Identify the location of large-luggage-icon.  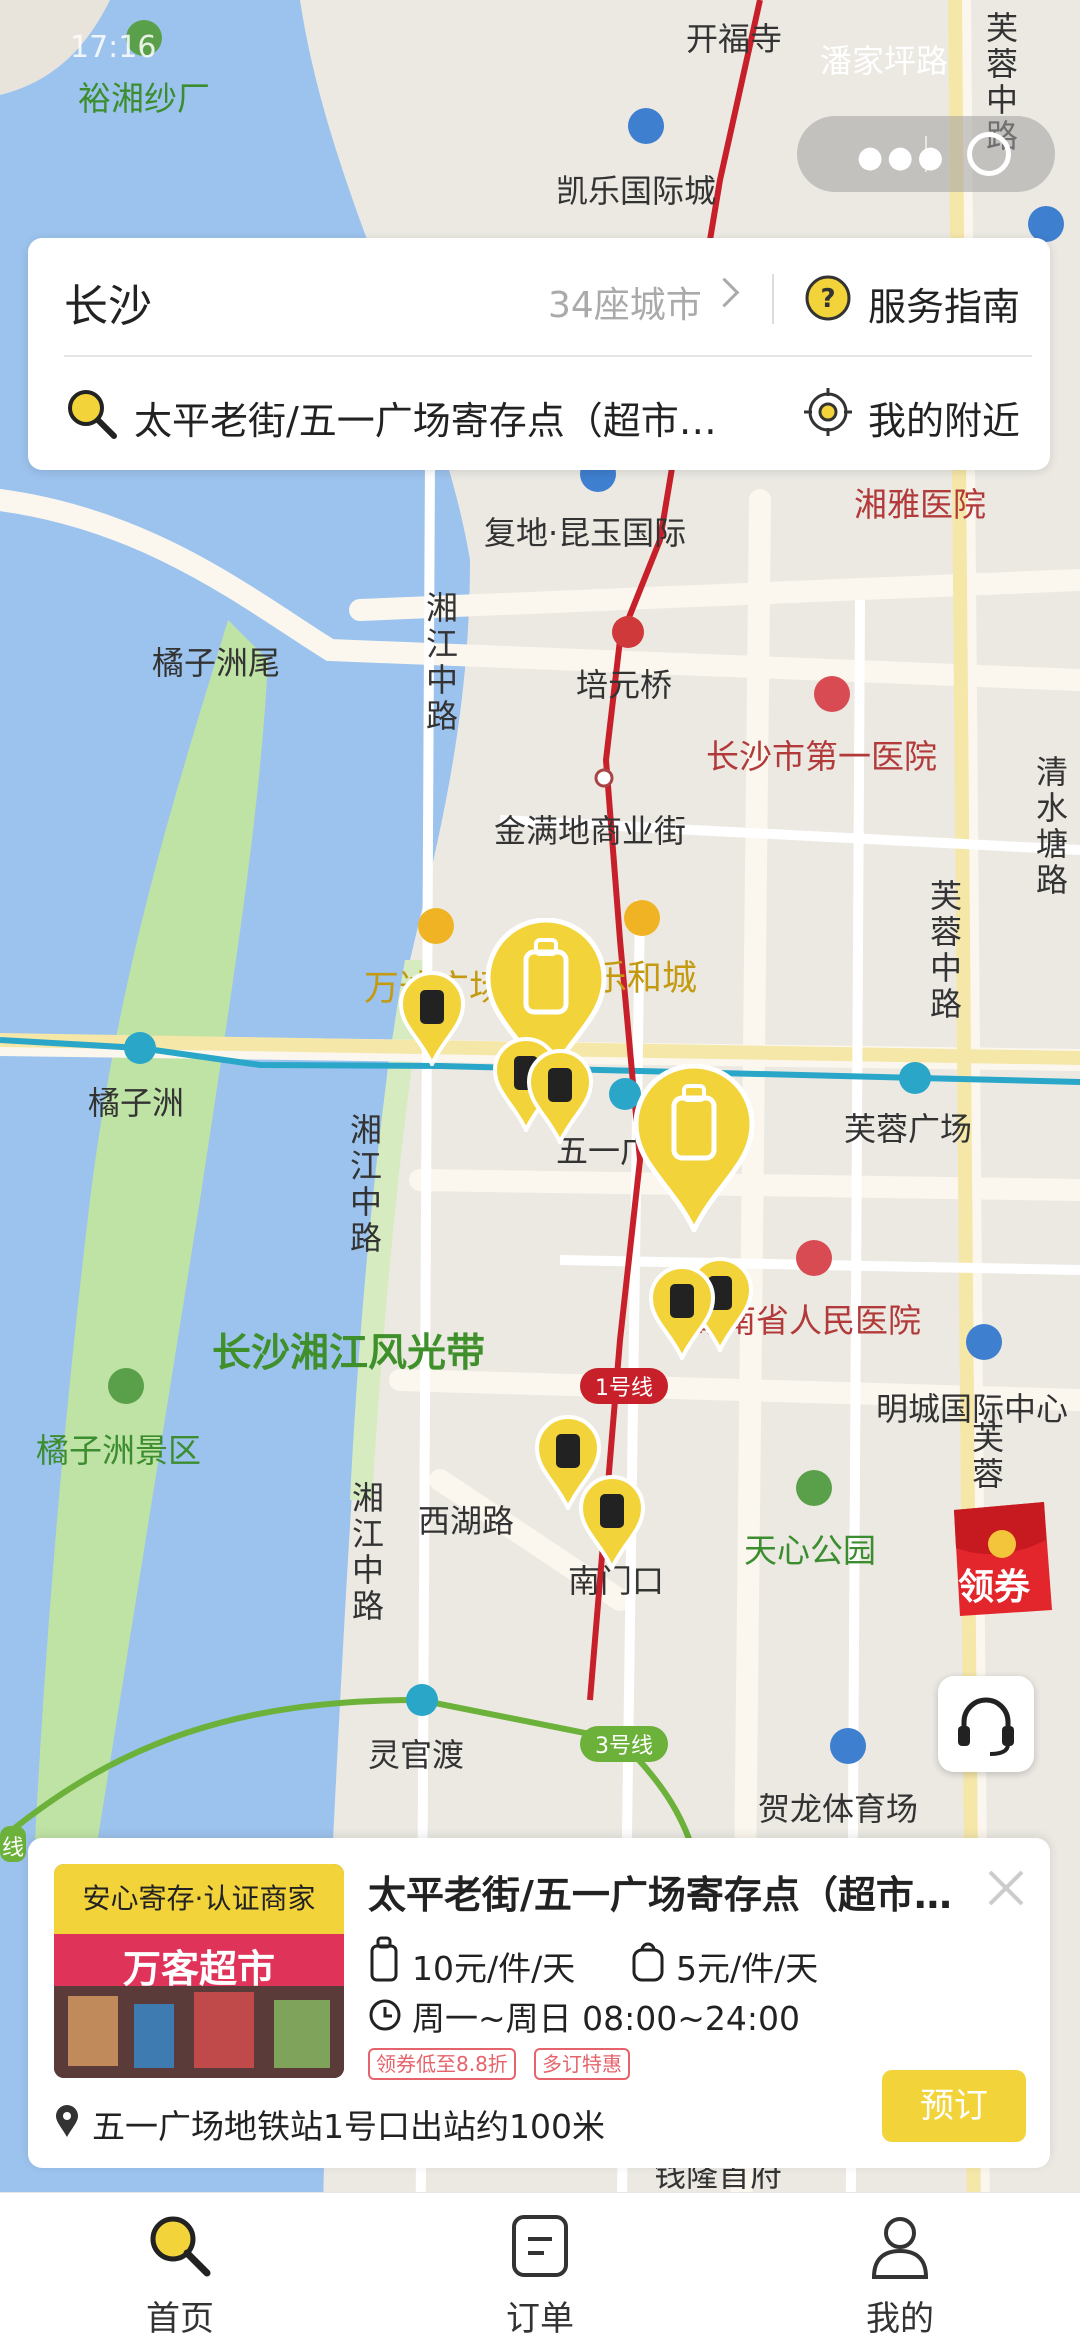
(384, 1959).